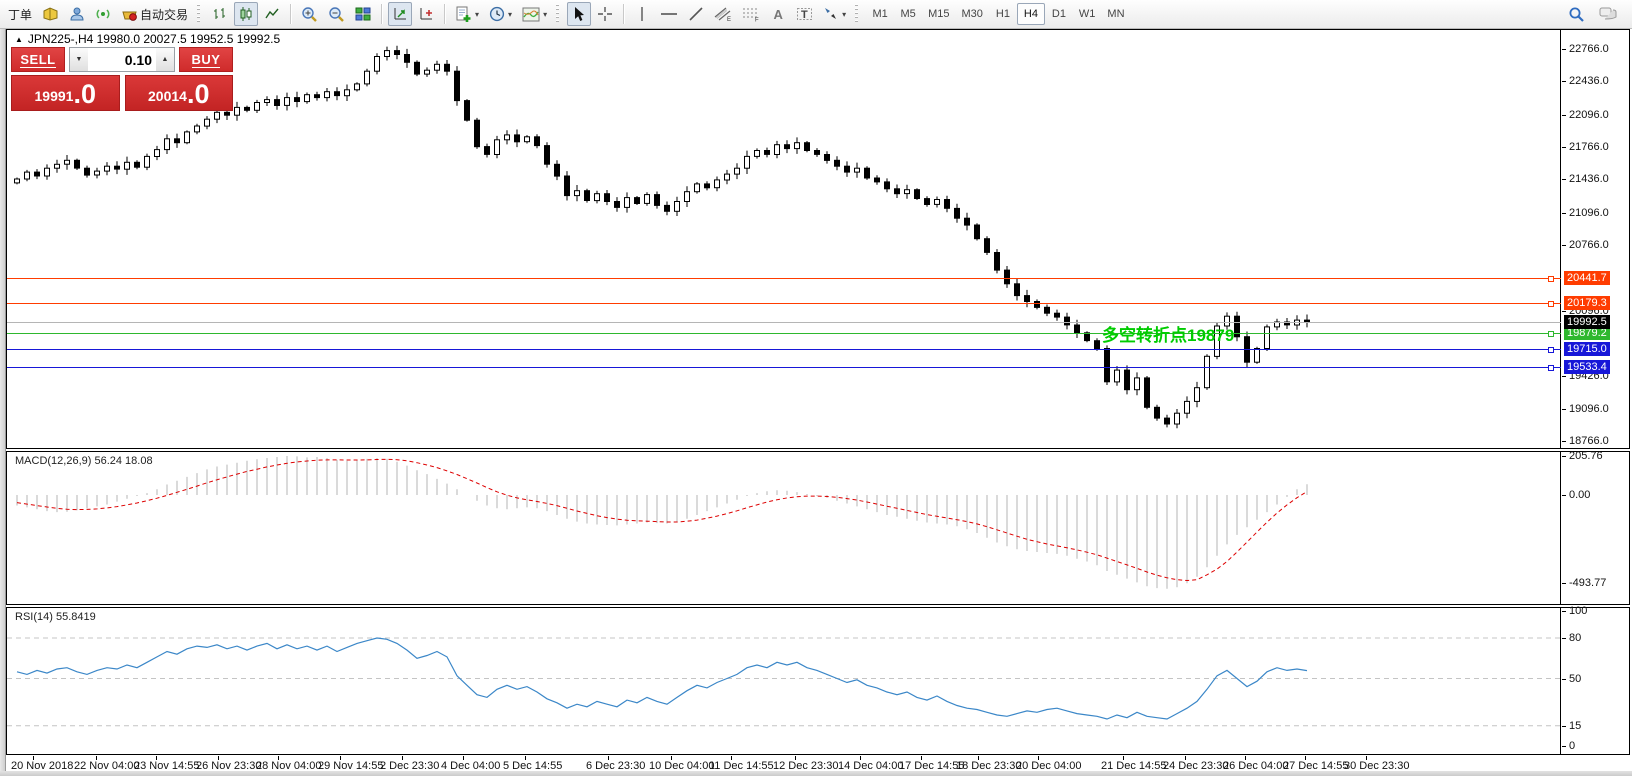 This screenshot has height=776, width=1632. Describe the element at coordinates (858, 14) in the screenshot. I see `toolbar-grip` at that location.